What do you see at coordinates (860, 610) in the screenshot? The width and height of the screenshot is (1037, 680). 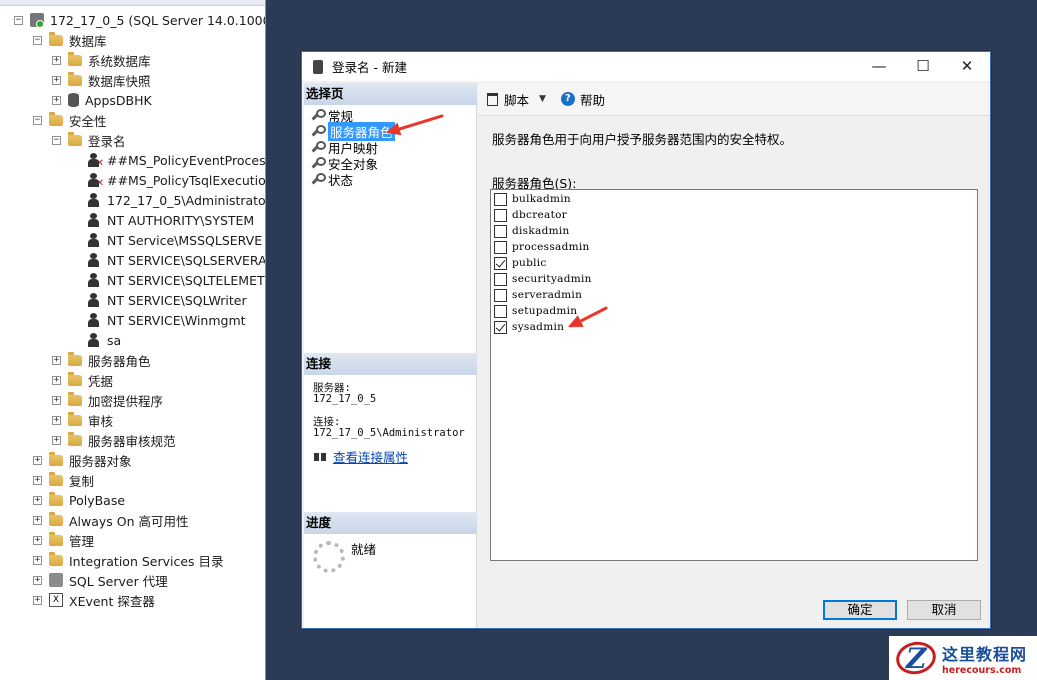 I see `ok-button: 确定` at bounding box center [860, 610].